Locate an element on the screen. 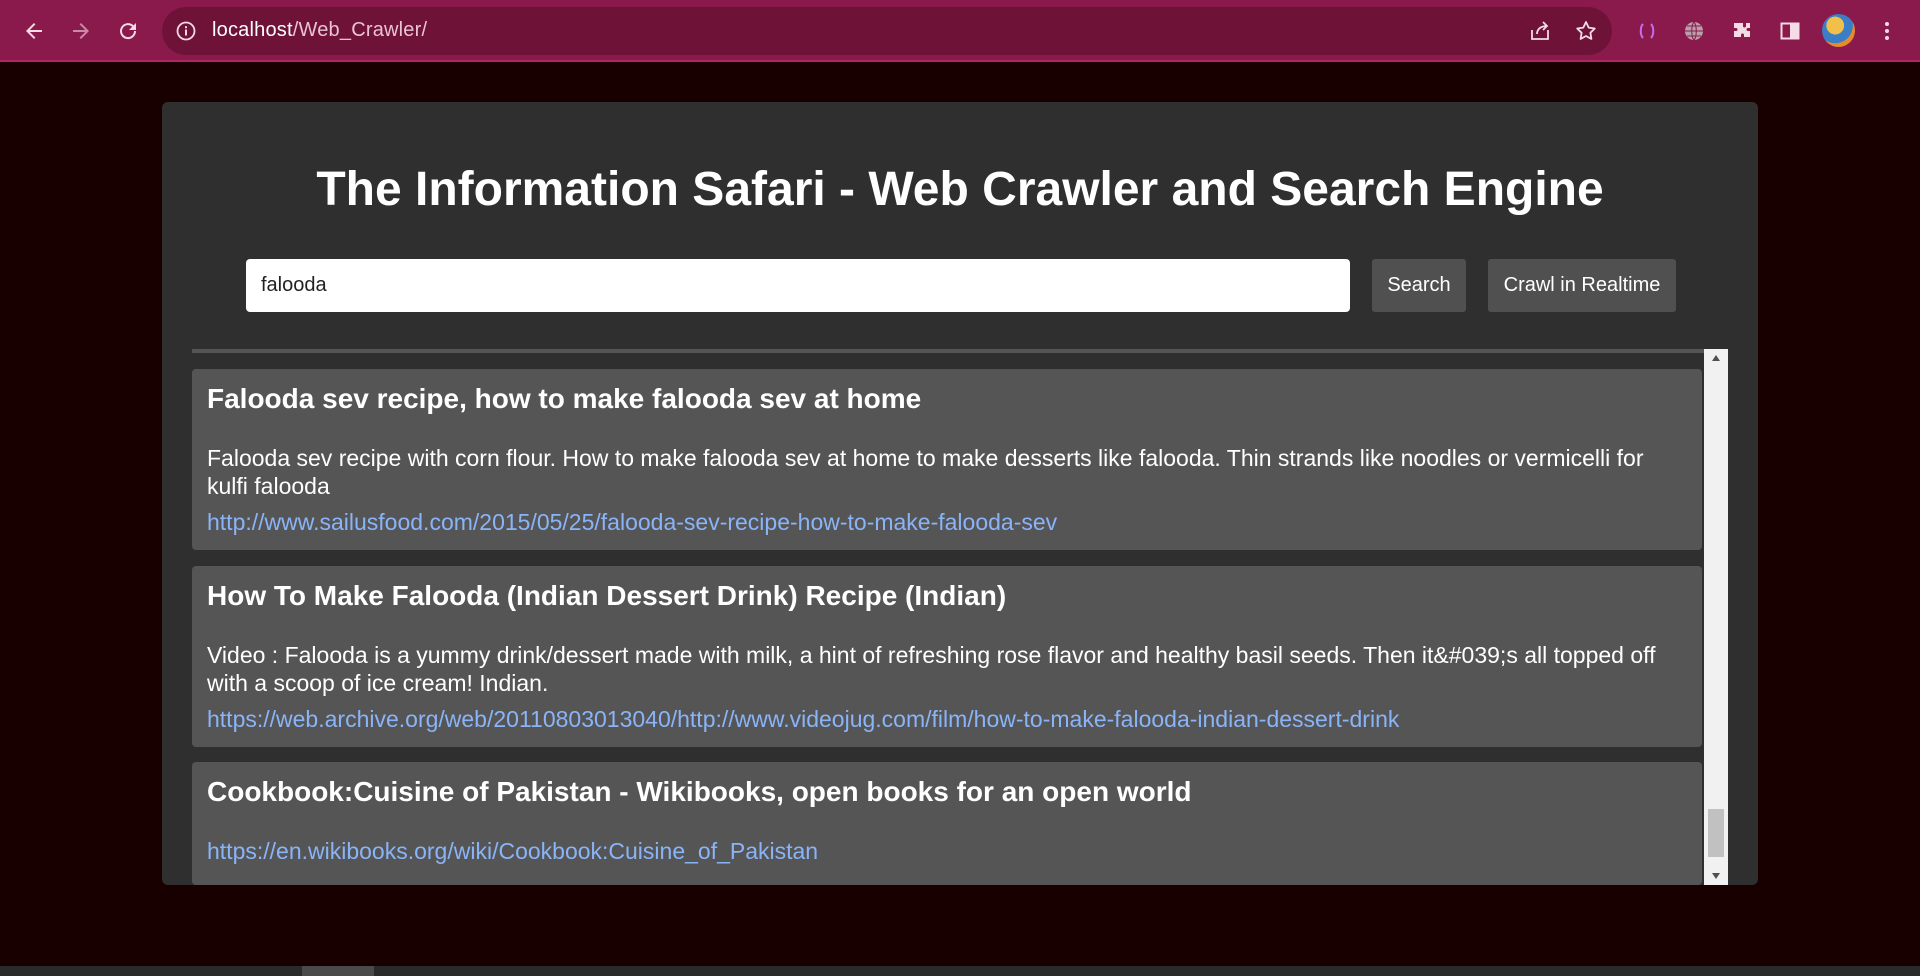  scroll-up-arrow-icon is located at coordinates (1716, 358).